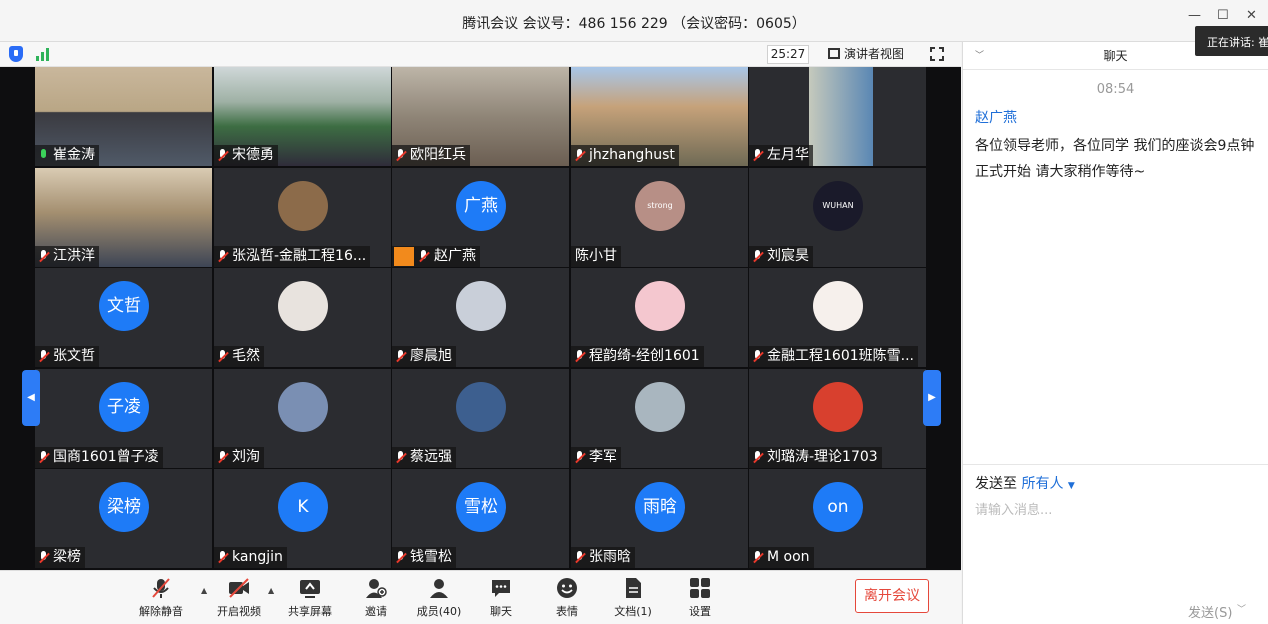 The height and width of the screenshot is (624, 1268). I want to click on participant-tile: on M oon, so click(837, 518).